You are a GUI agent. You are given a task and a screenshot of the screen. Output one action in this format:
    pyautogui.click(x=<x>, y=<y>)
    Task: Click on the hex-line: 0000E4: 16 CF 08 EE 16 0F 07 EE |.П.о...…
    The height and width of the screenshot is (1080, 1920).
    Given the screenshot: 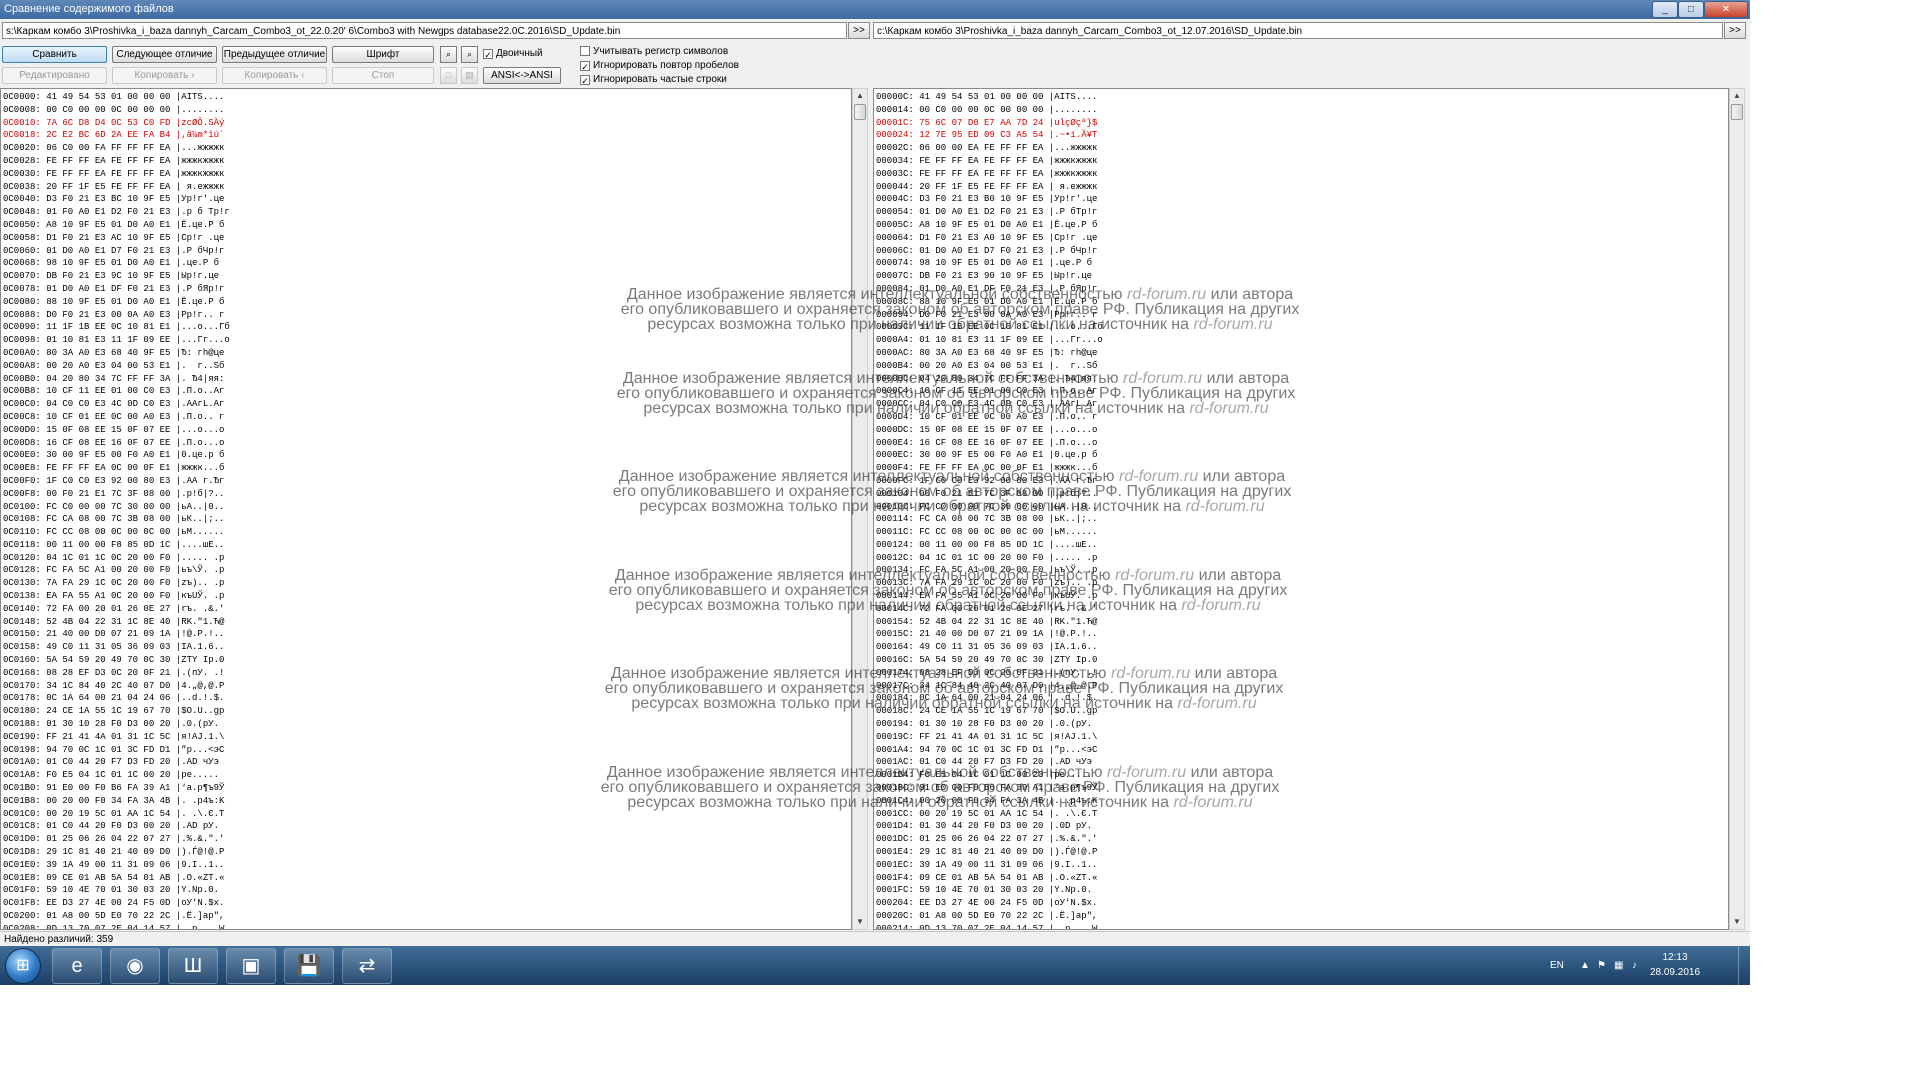 What is the action you would take?
    pyautogui.click(x=989, y=443)
    